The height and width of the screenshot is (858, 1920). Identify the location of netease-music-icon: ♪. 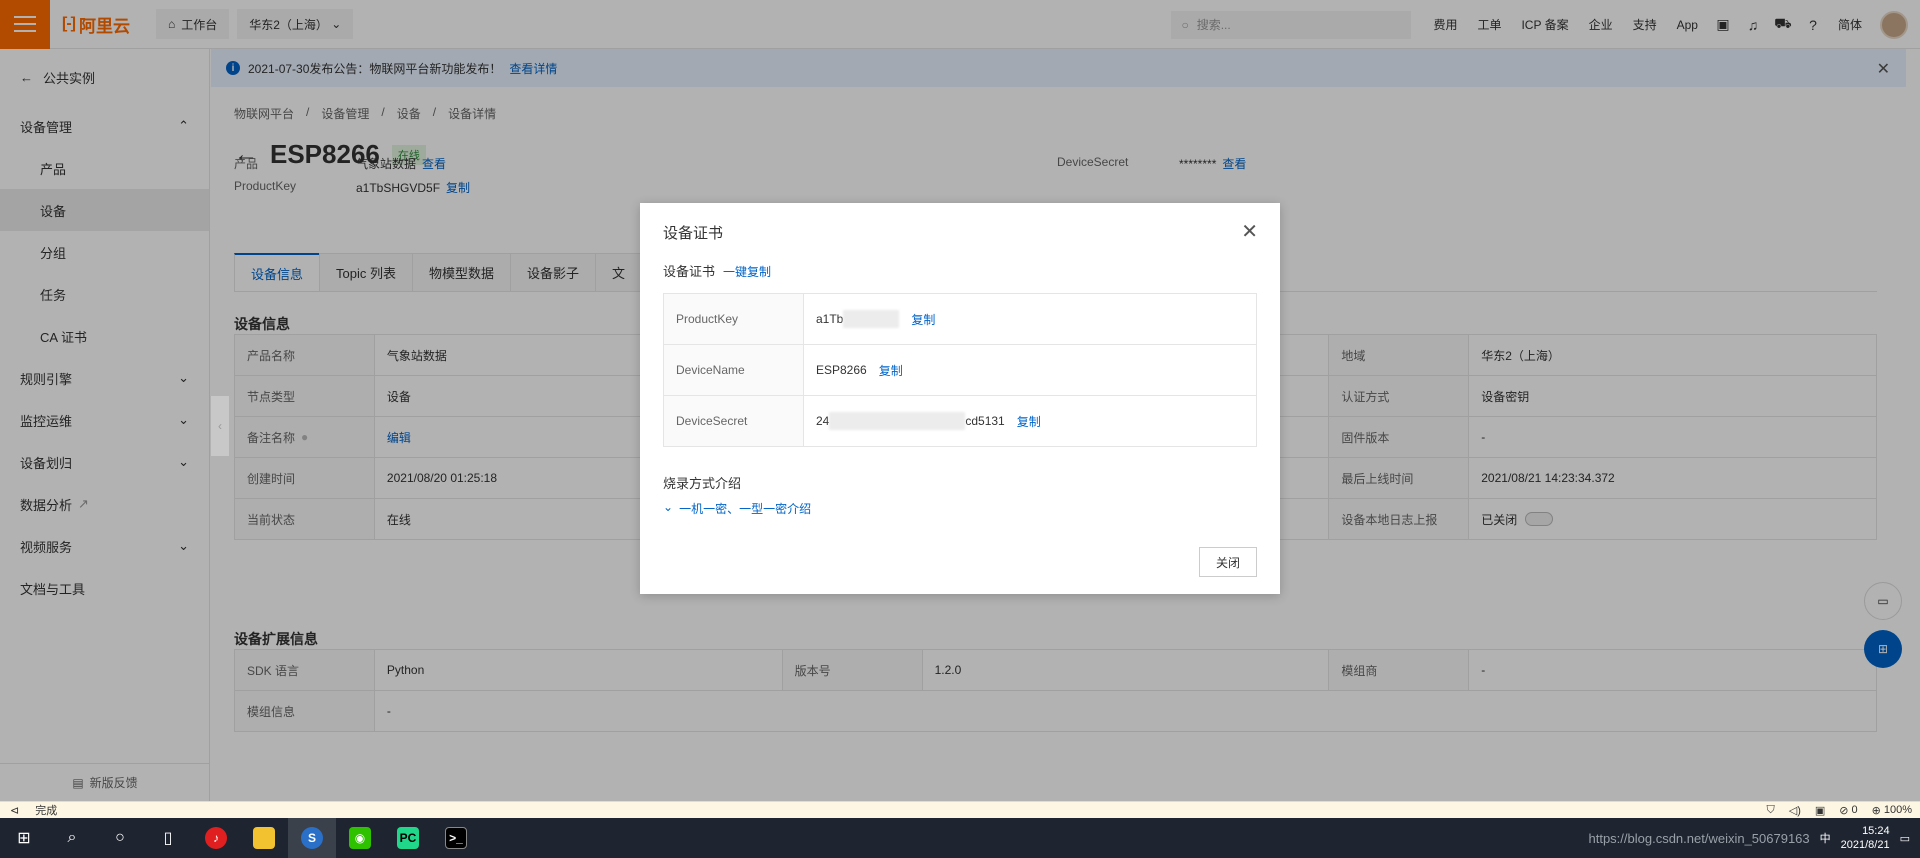
(216, 838).